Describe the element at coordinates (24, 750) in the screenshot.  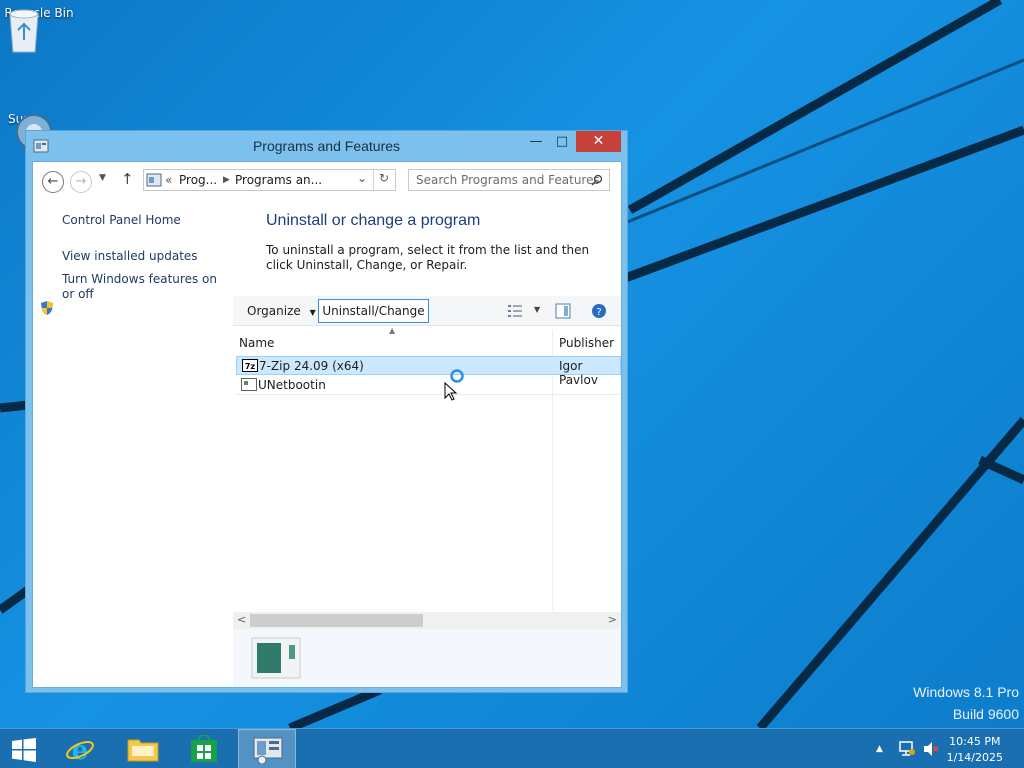
I see `windows-logo-icon` at that location.